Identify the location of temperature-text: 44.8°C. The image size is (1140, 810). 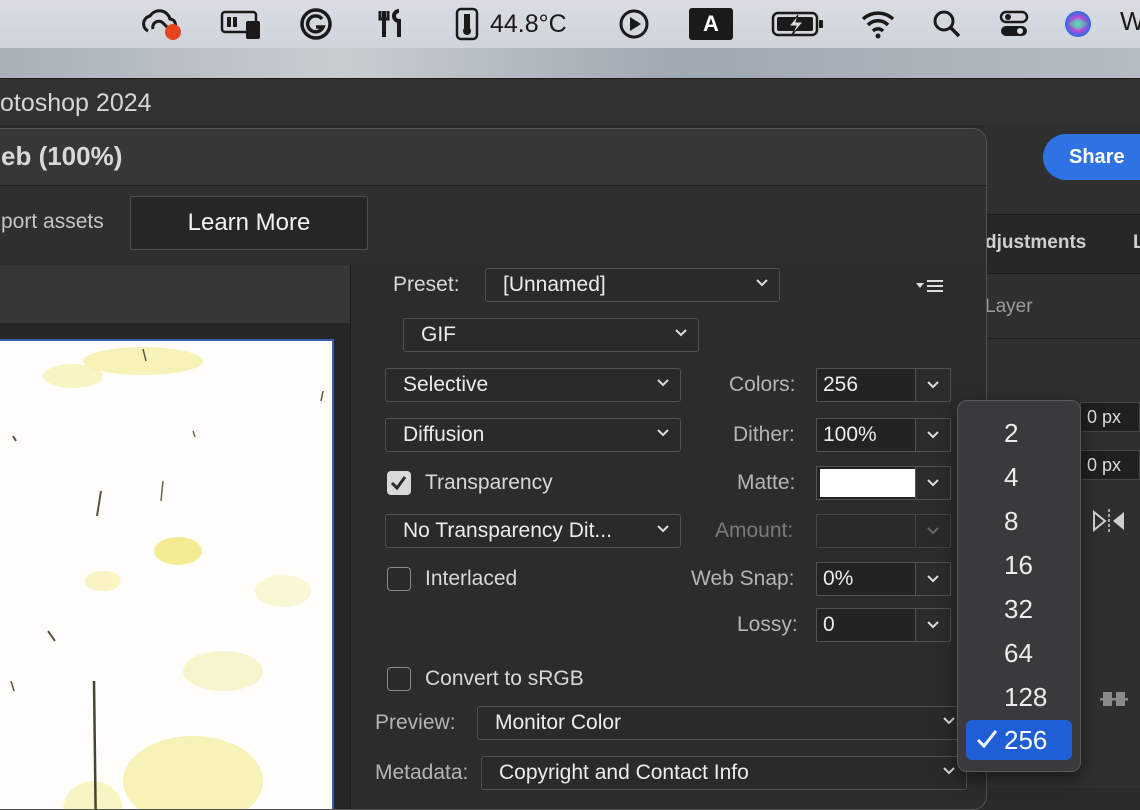
(528, 23).